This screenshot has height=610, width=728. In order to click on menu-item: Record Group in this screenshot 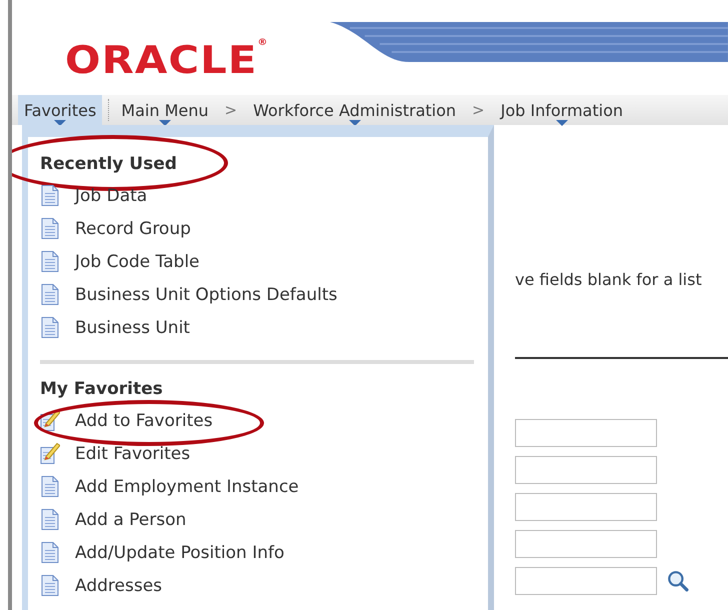, I will do `click(133, 228)`.